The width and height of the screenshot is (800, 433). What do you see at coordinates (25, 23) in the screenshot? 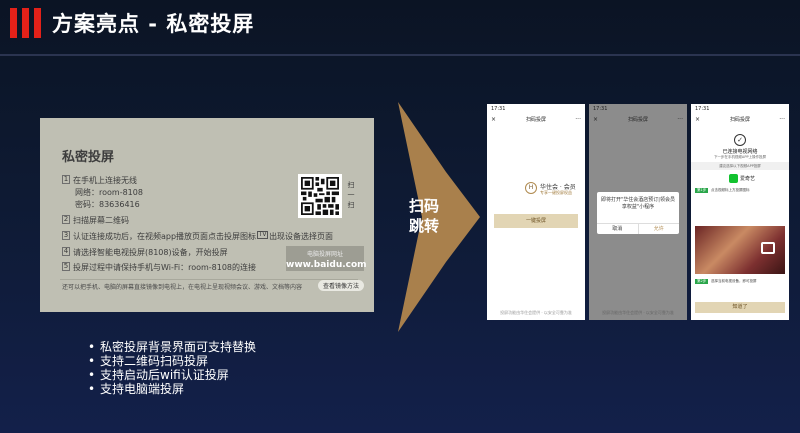
I see `brand-logo-bars` at bounding box center [25, 23].